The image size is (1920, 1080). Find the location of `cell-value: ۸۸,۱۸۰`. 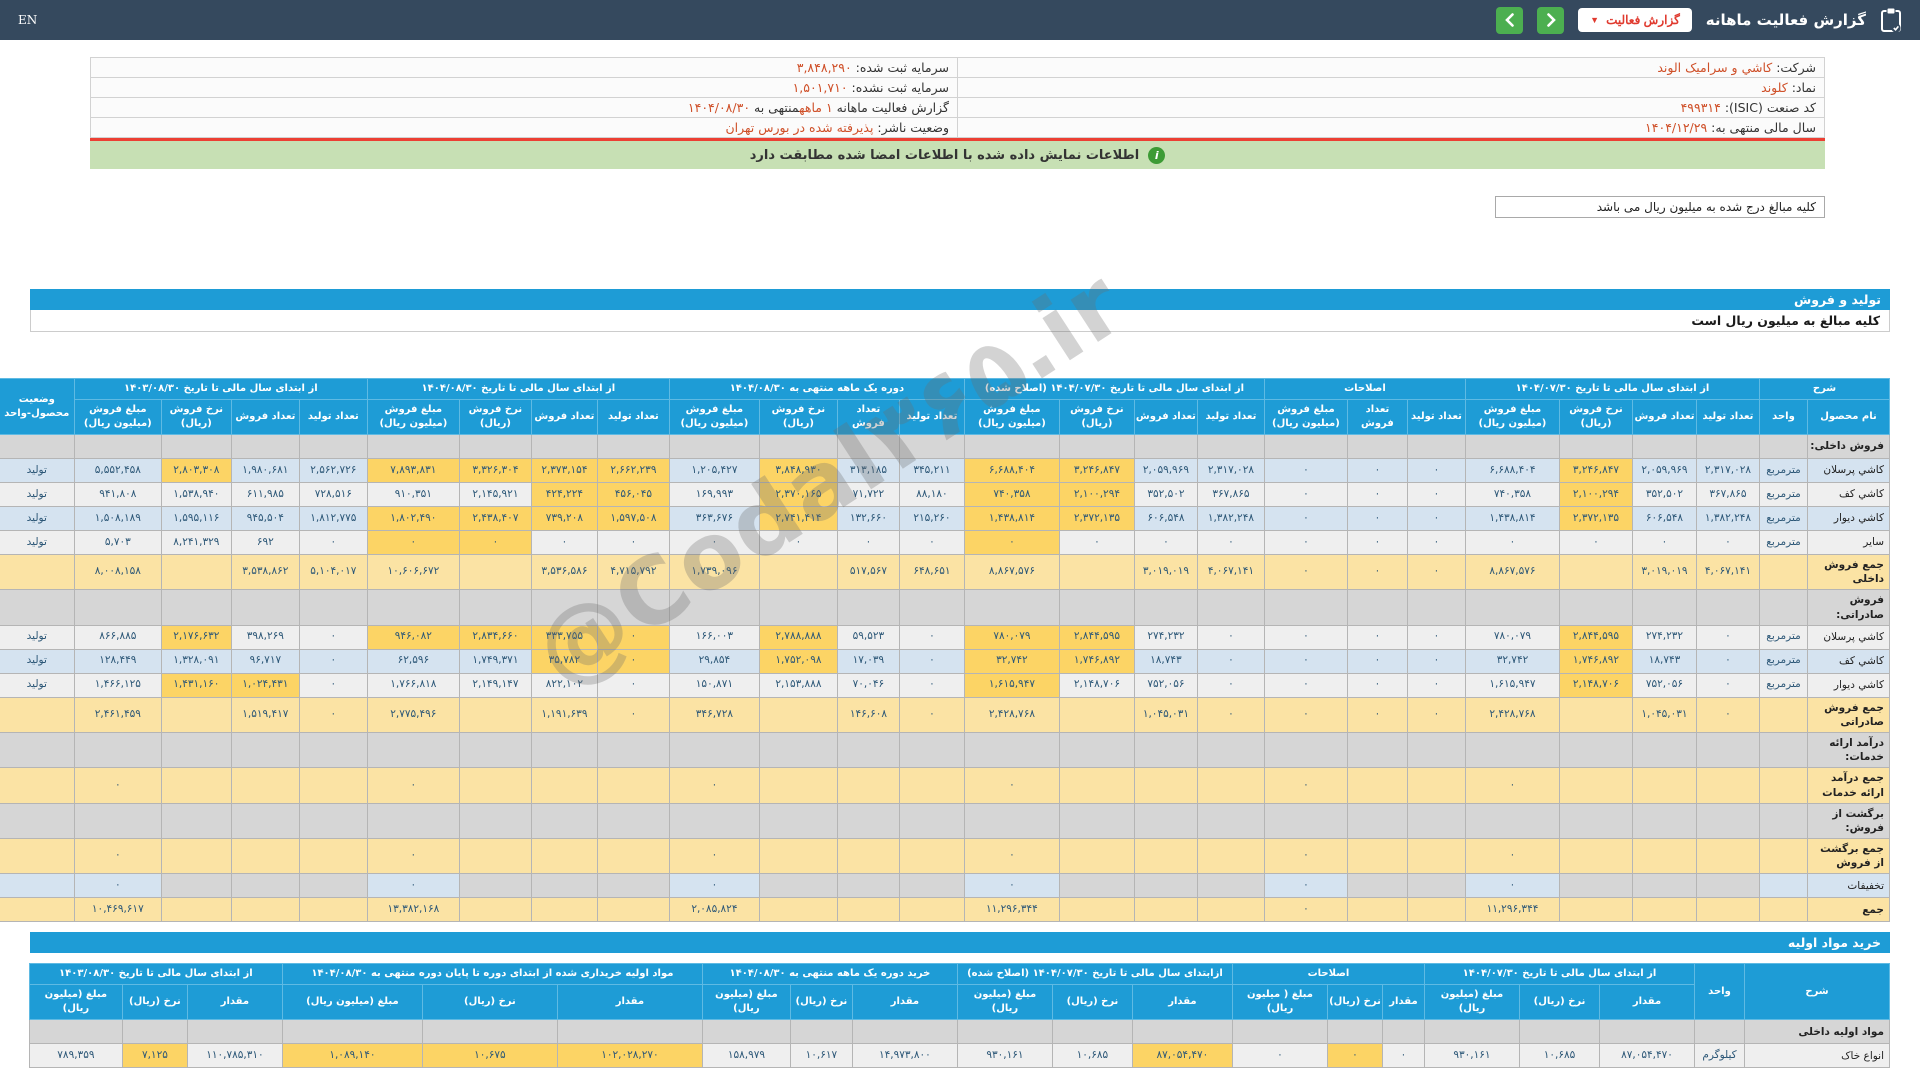

cell-value: ۸۸,۱۸۰ is located at coordinates (931, 494).